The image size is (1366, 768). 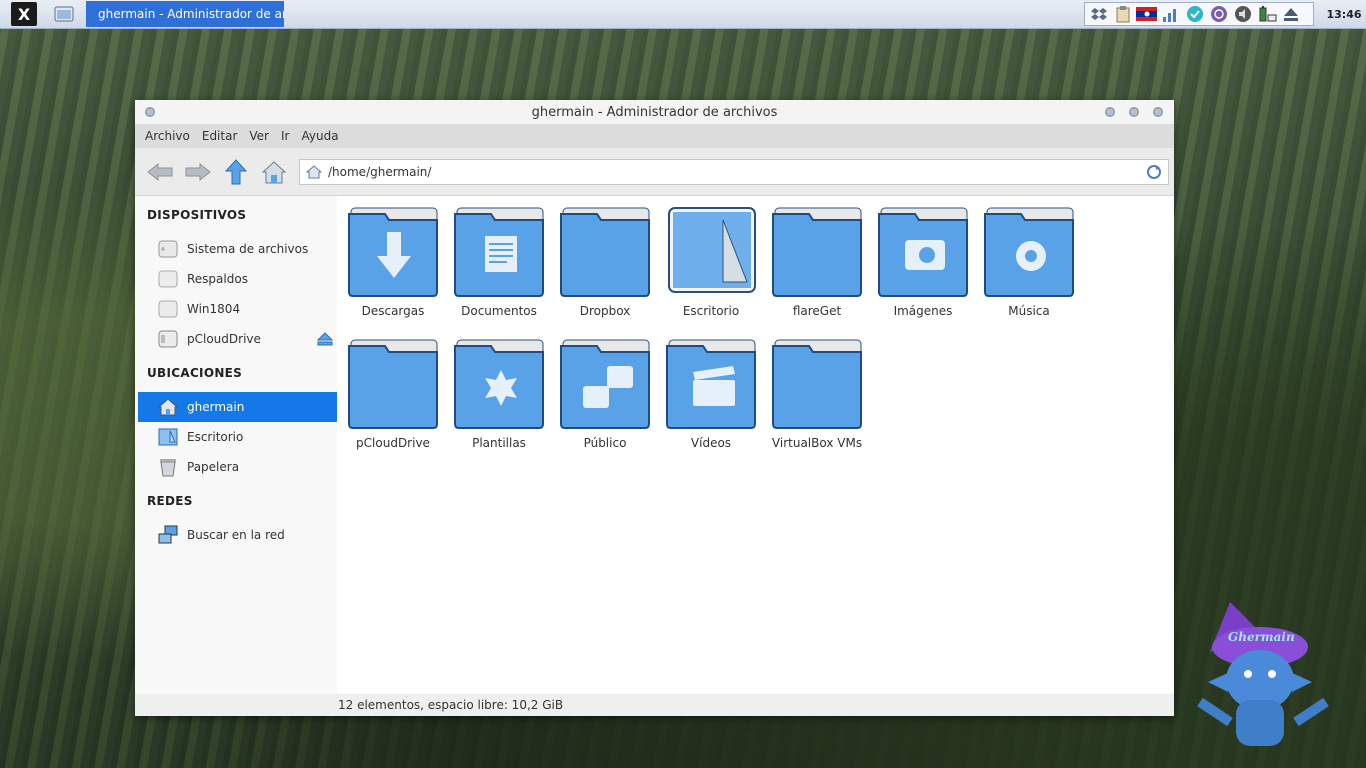 I want to click on clipboard-icon, so click(x=1122, y=14).